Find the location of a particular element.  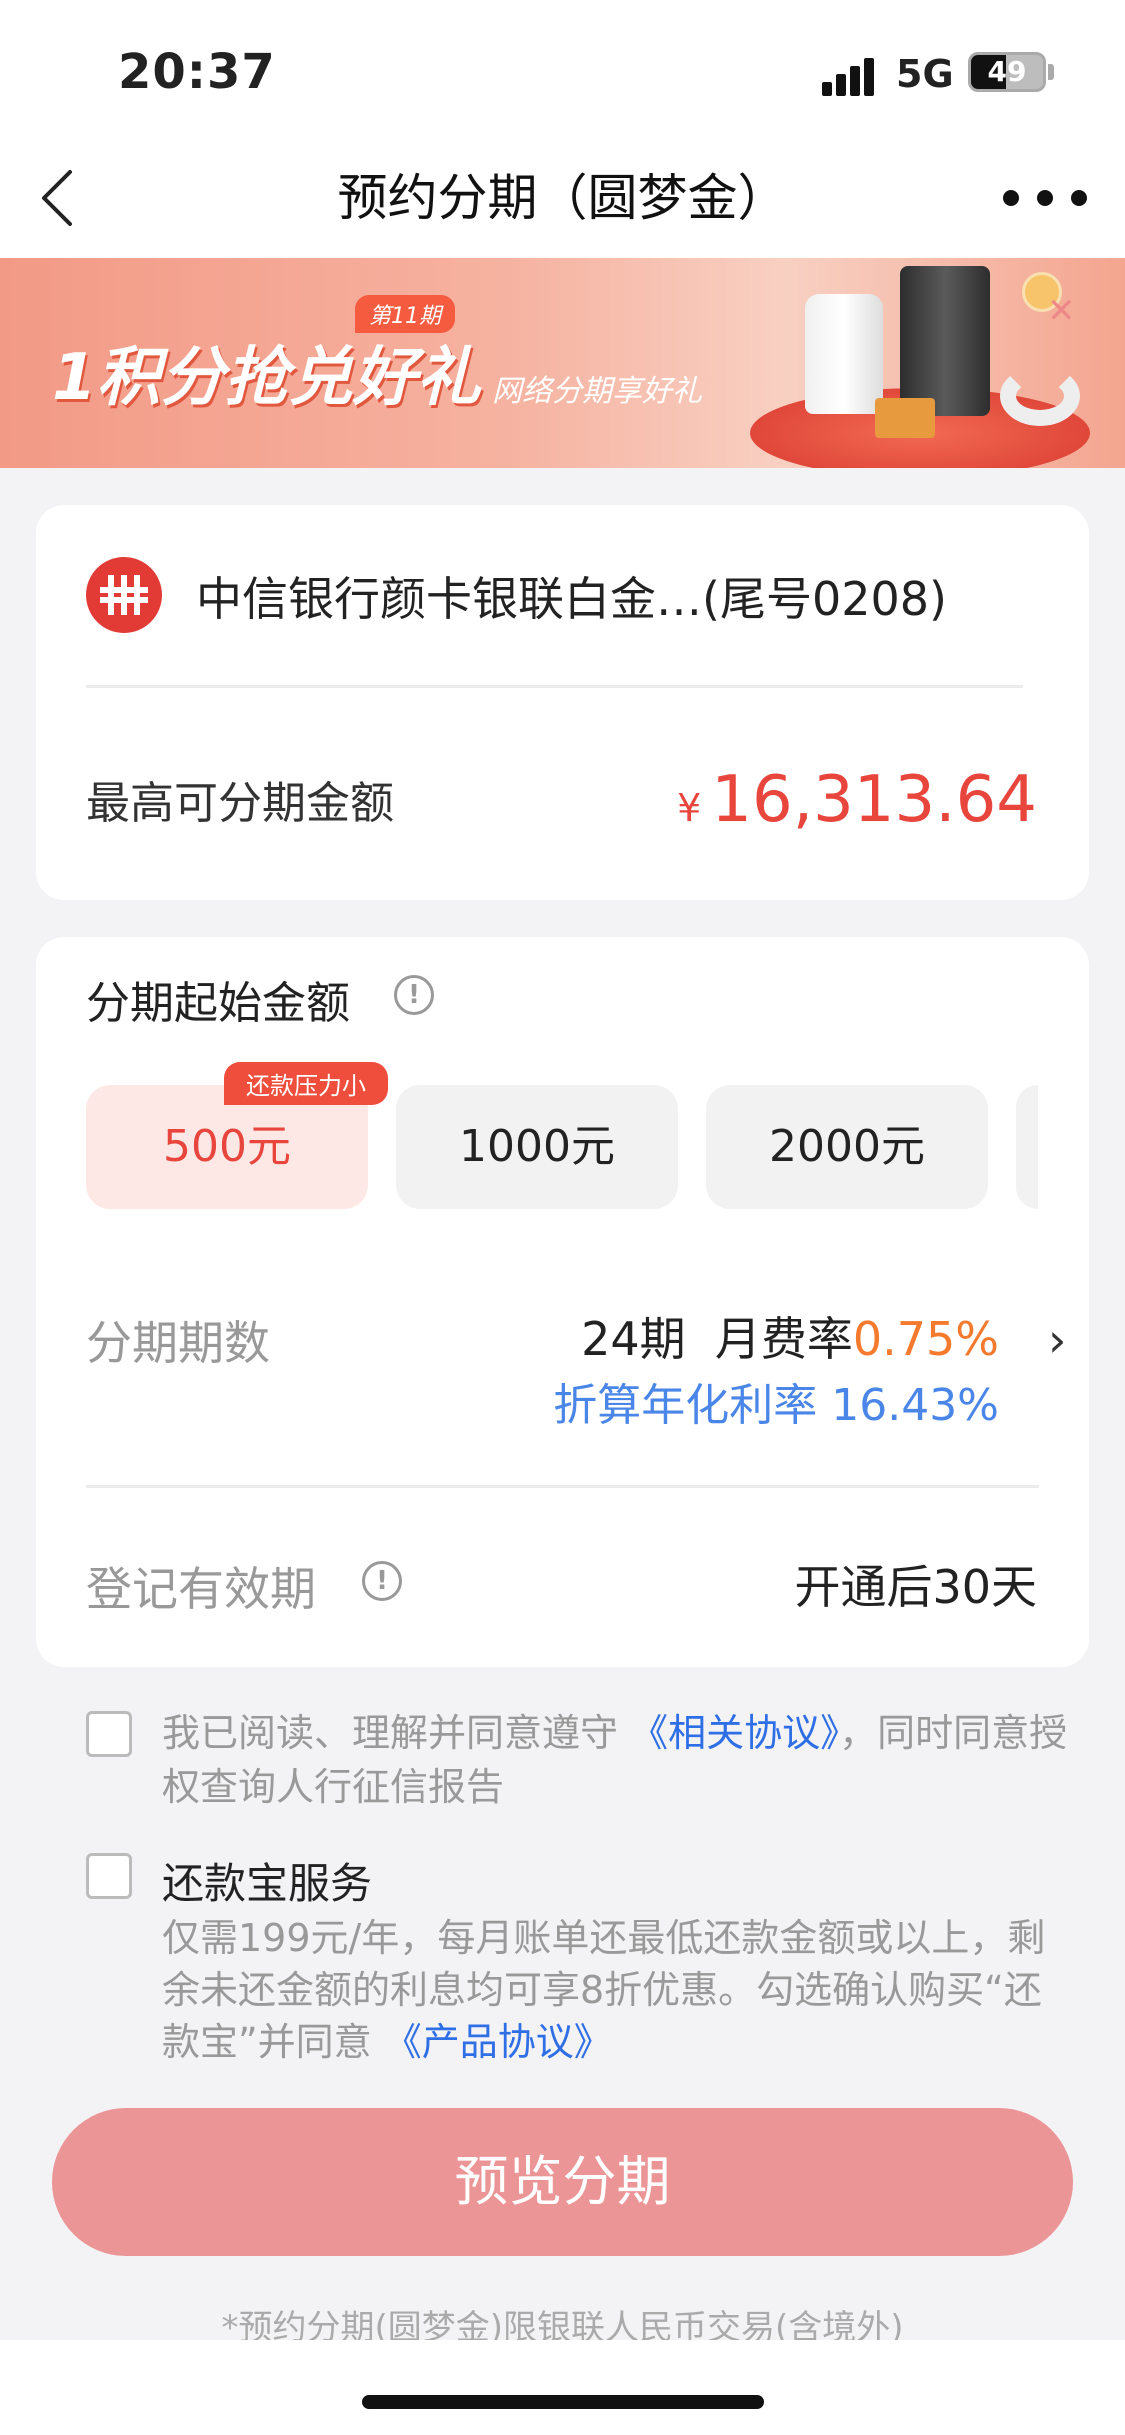

period-count: 24期 is located at coordinates (633, 1339).